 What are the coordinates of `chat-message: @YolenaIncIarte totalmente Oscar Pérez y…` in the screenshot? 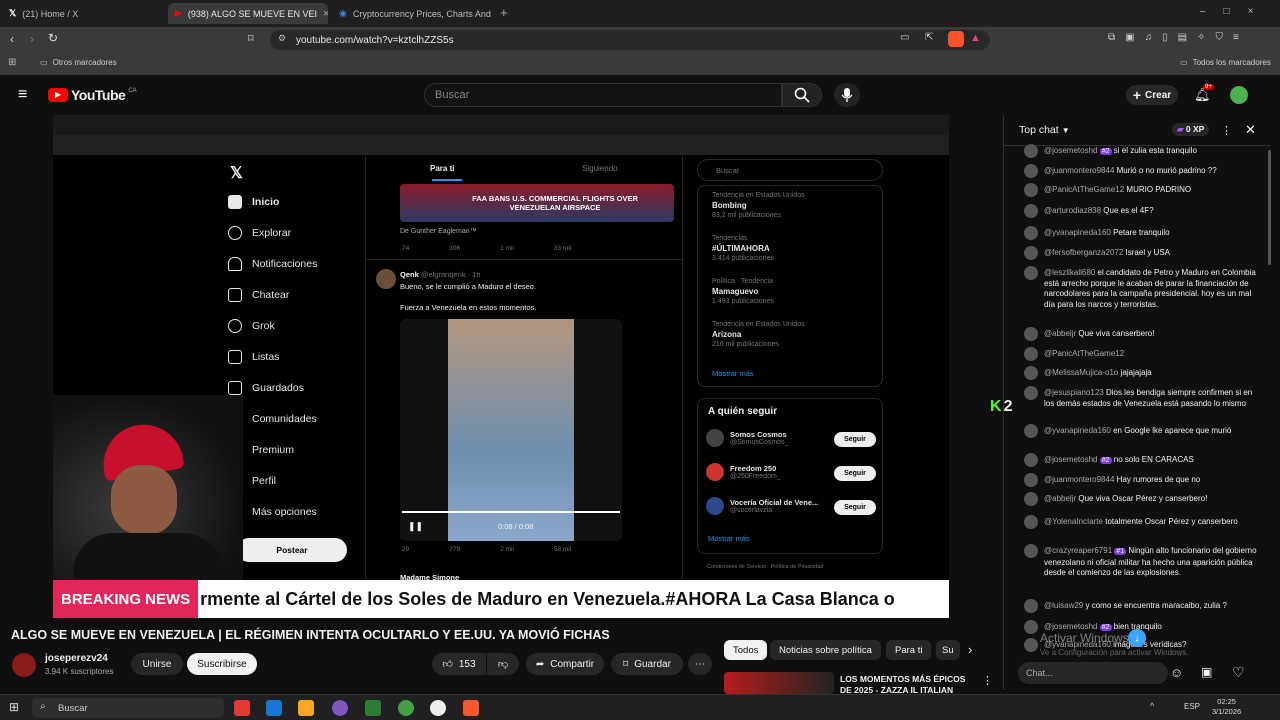 It's located at (1141, 522).